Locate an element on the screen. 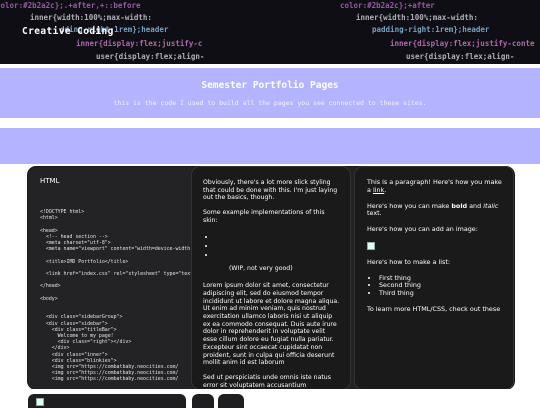 Image resolution: width=540 pixels, height=408 pixels. bold-text: bold is located at coordinates (459, 205).